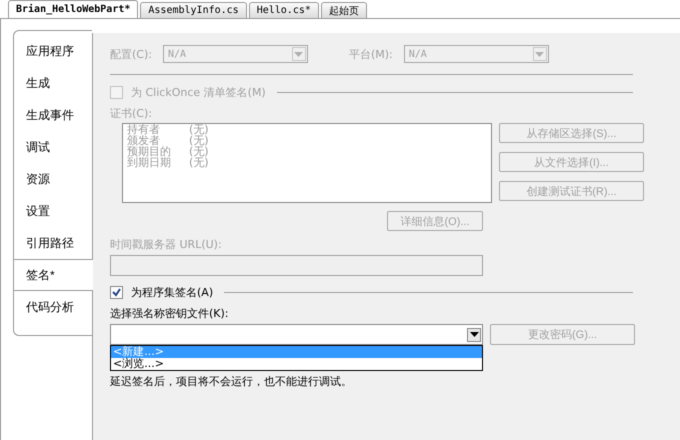  What do you see at coordinates (131, 54) in the screenshot?
I see `config-label: 配置(C):` at bounding box center [131, 54].